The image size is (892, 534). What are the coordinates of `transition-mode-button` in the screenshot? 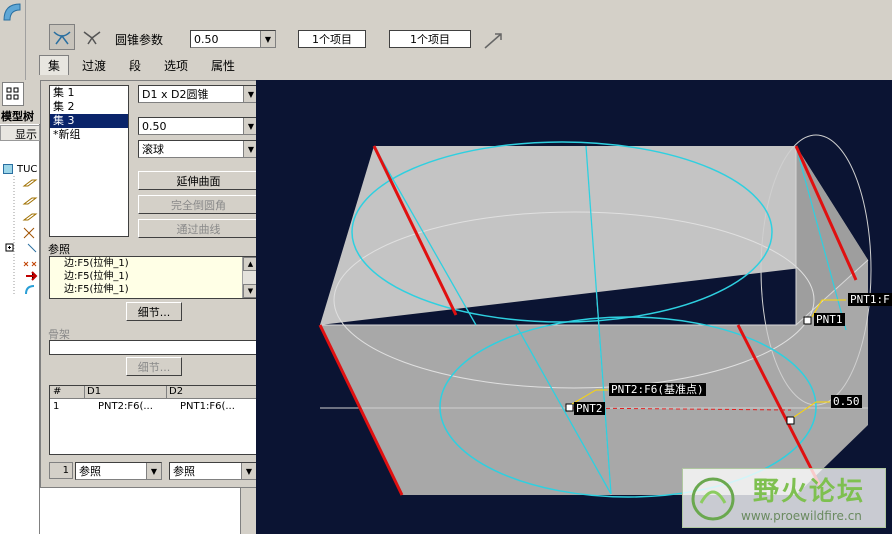 It's located at (92, 37).